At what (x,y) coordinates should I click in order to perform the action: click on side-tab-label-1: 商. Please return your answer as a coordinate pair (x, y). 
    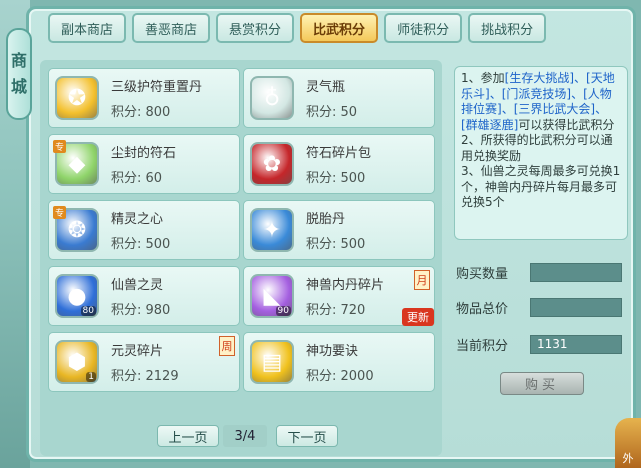
    Looking at the image, I should click on (18, 60).